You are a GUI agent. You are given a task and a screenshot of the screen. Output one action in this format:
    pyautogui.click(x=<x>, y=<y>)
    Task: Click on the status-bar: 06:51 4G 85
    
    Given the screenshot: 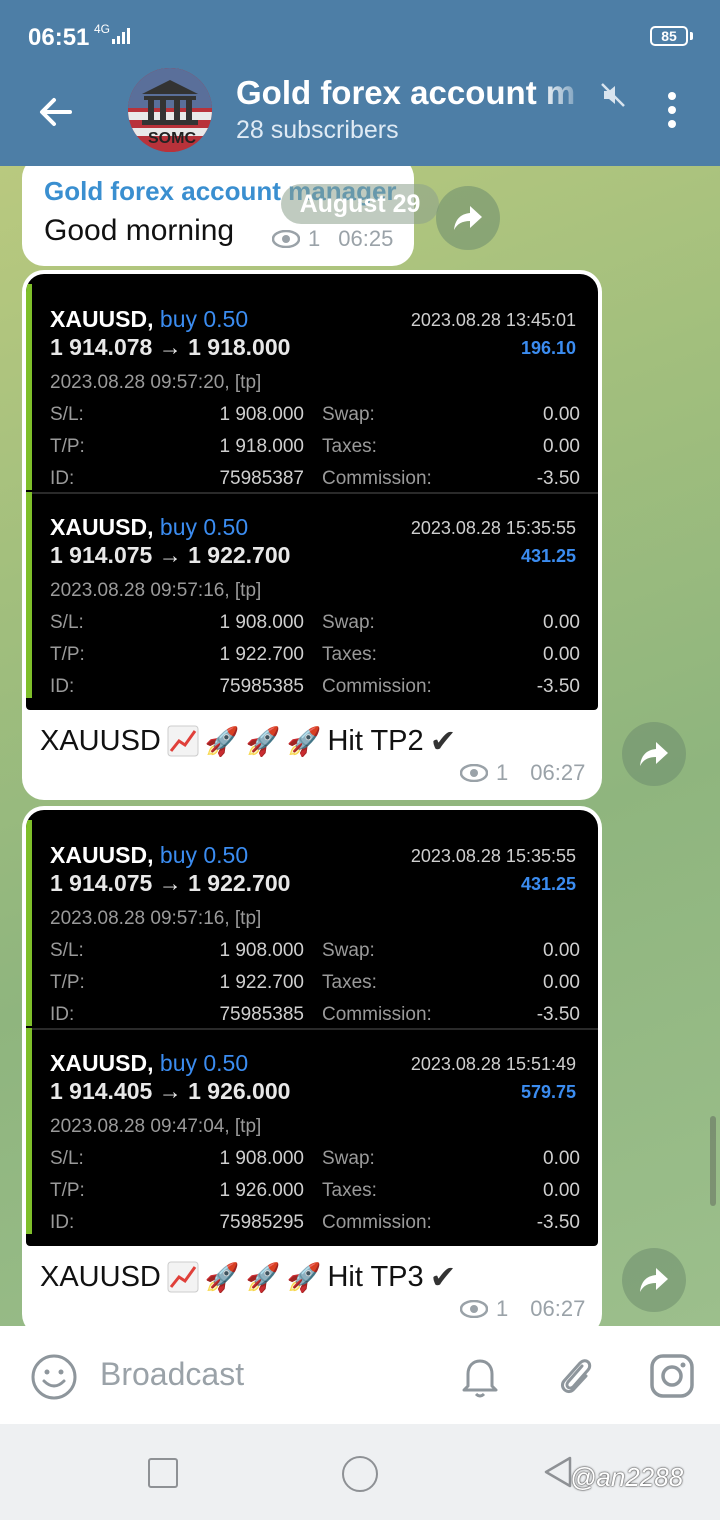 What is the action you would take?
    pyautogui.click(x=360, y=33)
    